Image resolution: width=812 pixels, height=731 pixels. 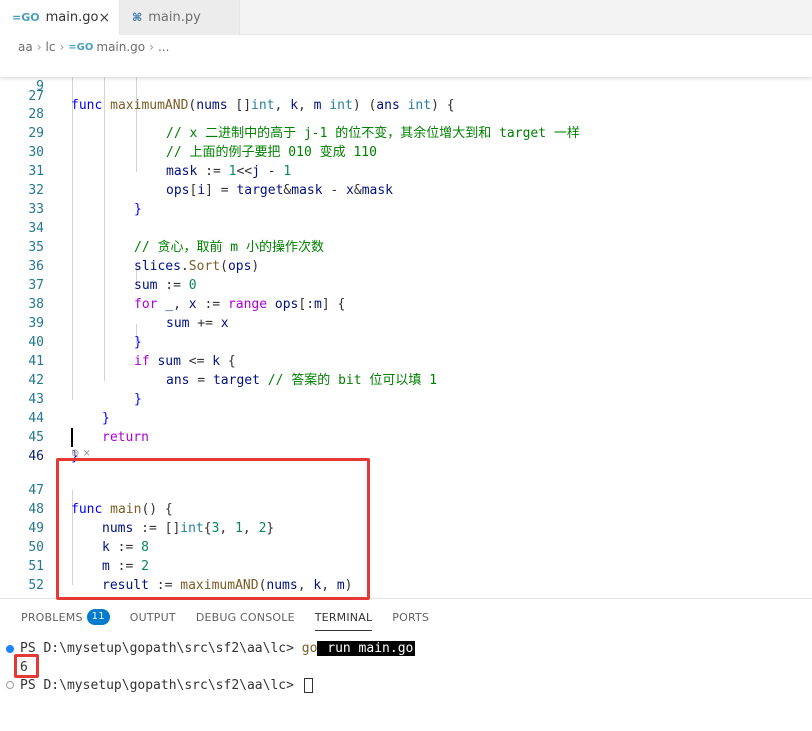 What do you see at coordinates (406, 303) in the screenshot?
I see `code-line: 38 sum += x` at bounding box center [406, 303].